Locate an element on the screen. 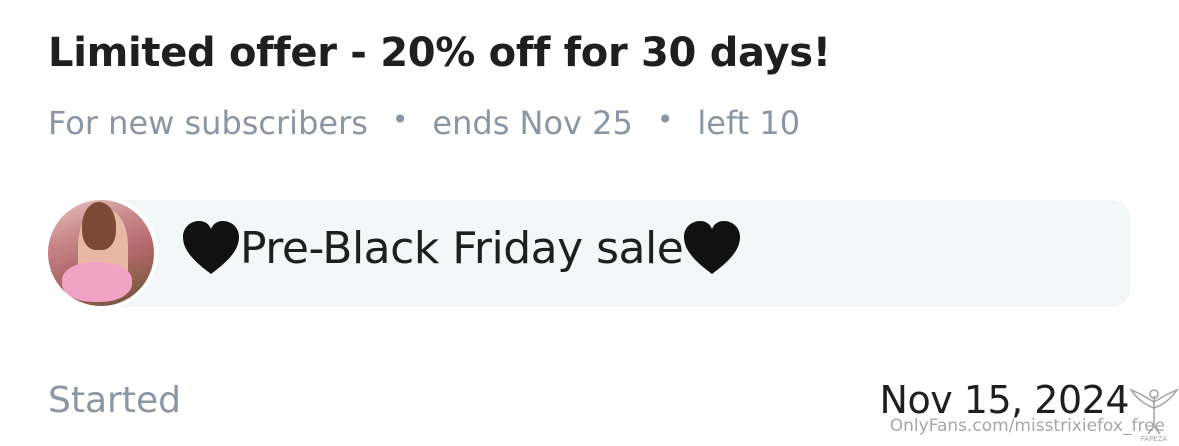 The height and width of the screenshot is (446, 1179). offer-title: Limited offer - 20% off for 30 days! is located at coordinates (439, 53).